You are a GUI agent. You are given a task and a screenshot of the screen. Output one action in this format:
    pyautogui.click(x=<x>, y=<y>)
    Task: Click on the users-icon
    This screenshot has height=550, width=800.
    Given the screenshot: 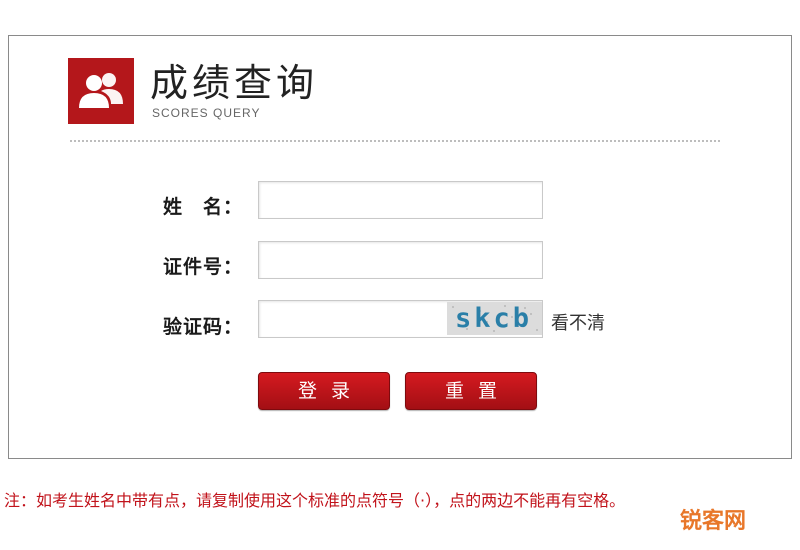 What is the action you would take?
    pyautogui.click(x=101, y=90)
    